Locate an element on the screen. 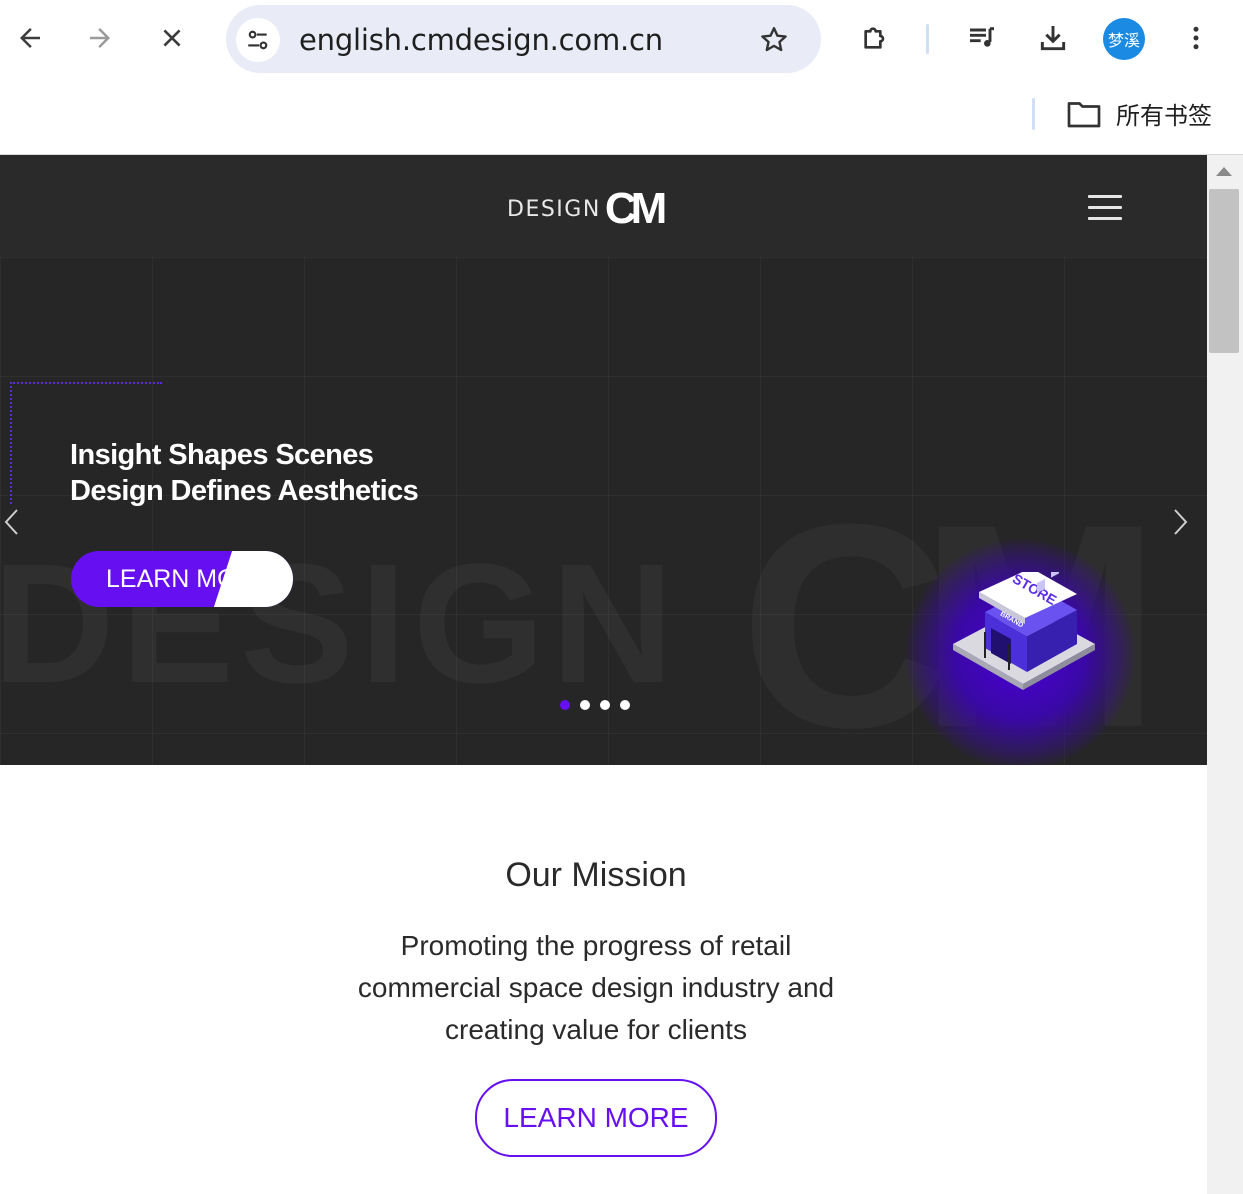 Image resolution: width=1243 pixels, height=1194 pixels. media-controls-button is located at coordinates (982, 38).